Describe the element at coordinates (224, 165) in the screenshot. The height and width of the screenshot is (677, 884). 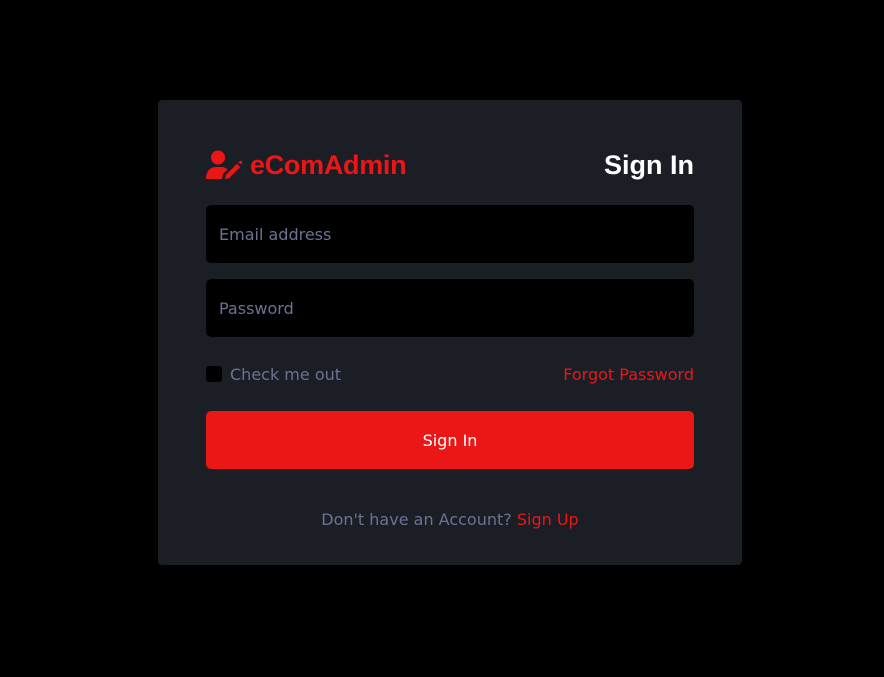
I see `user-edit-icon` at that location.